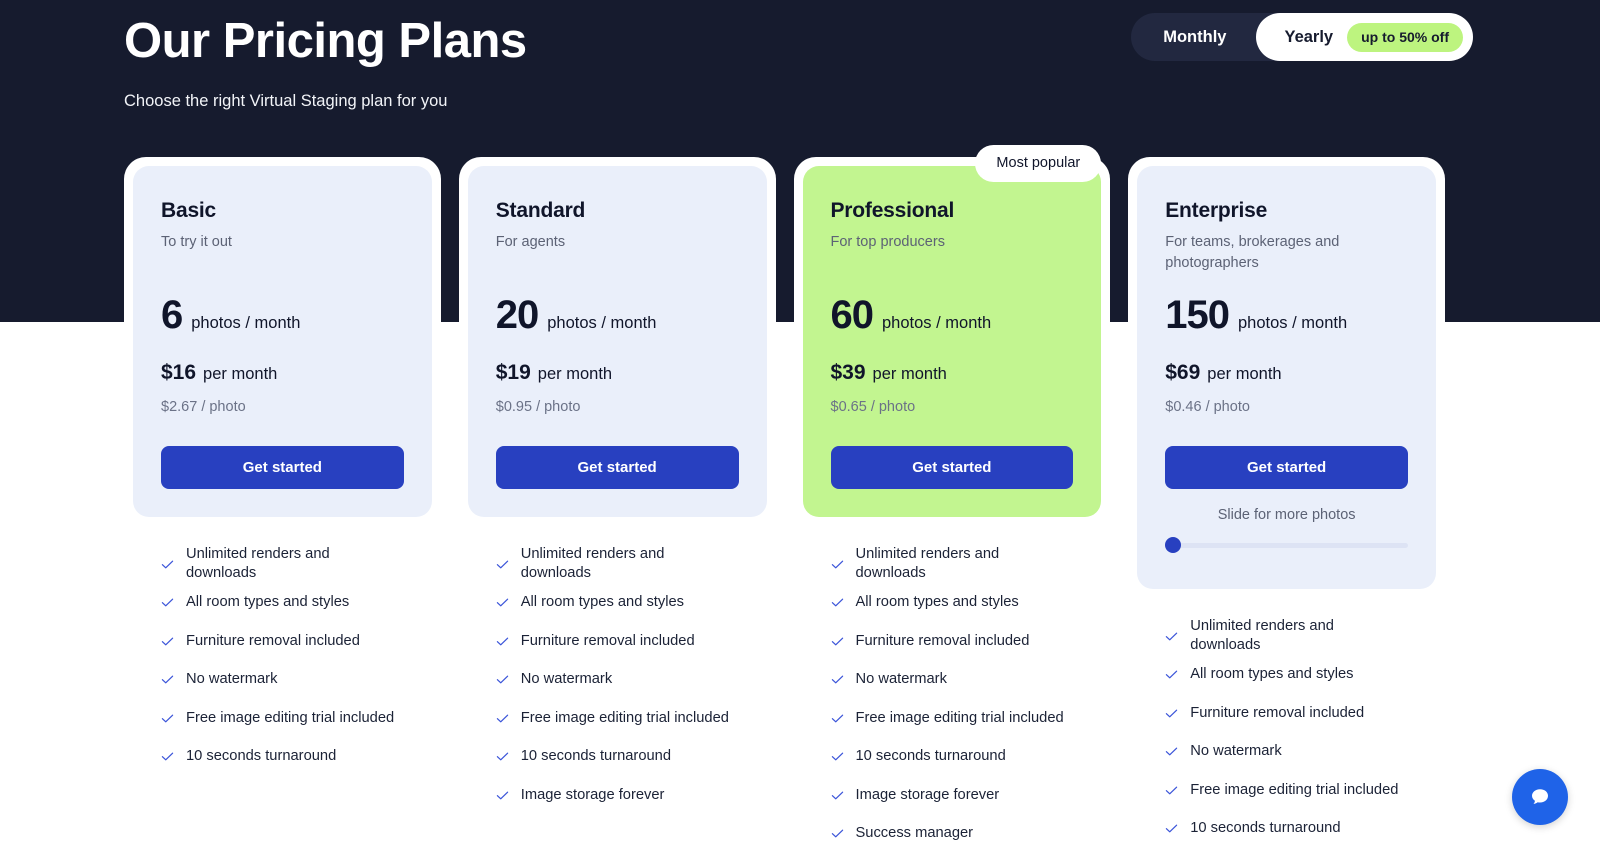 The width and height of the screenshot is (1600, 857). I want to click on plan-tagline: For agents, so click(530, 242).